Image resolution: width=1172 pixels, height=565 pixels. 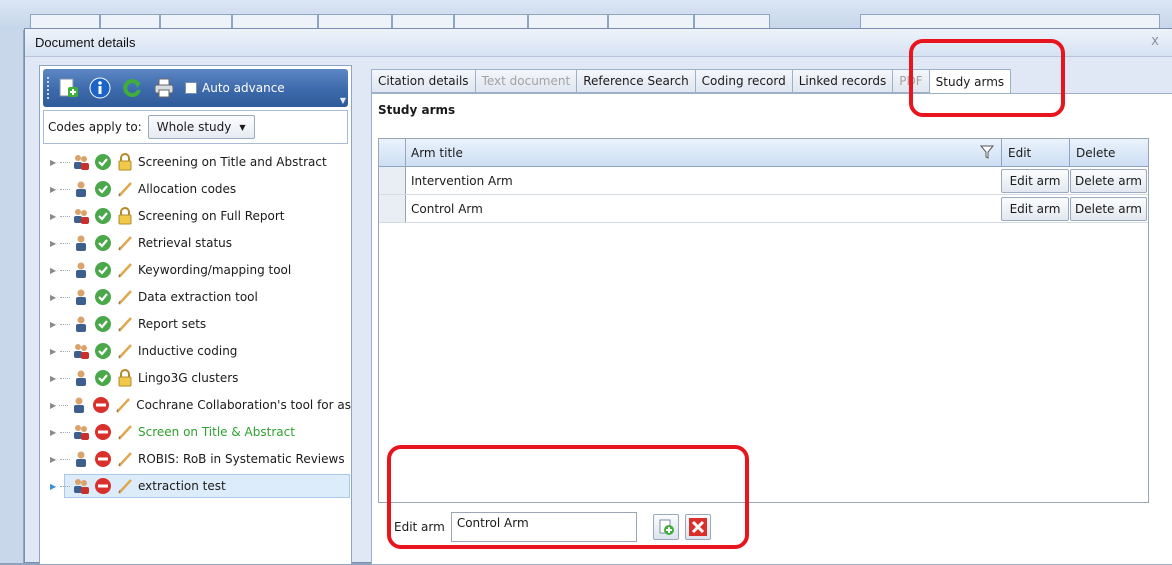 I want to click on codes-apply-select: Whole study ▼, so click(x=201, y=127).